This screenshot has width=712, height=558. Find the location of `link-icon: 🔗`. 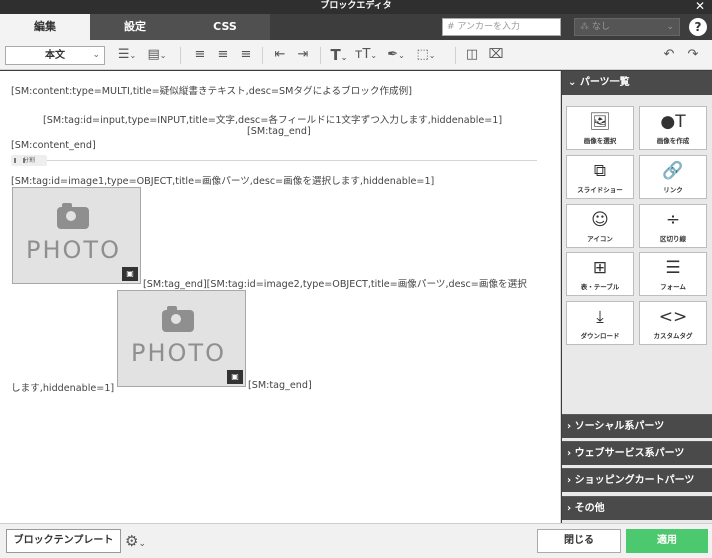

link-icon: 🔗 is located at coordinates (673, 171).